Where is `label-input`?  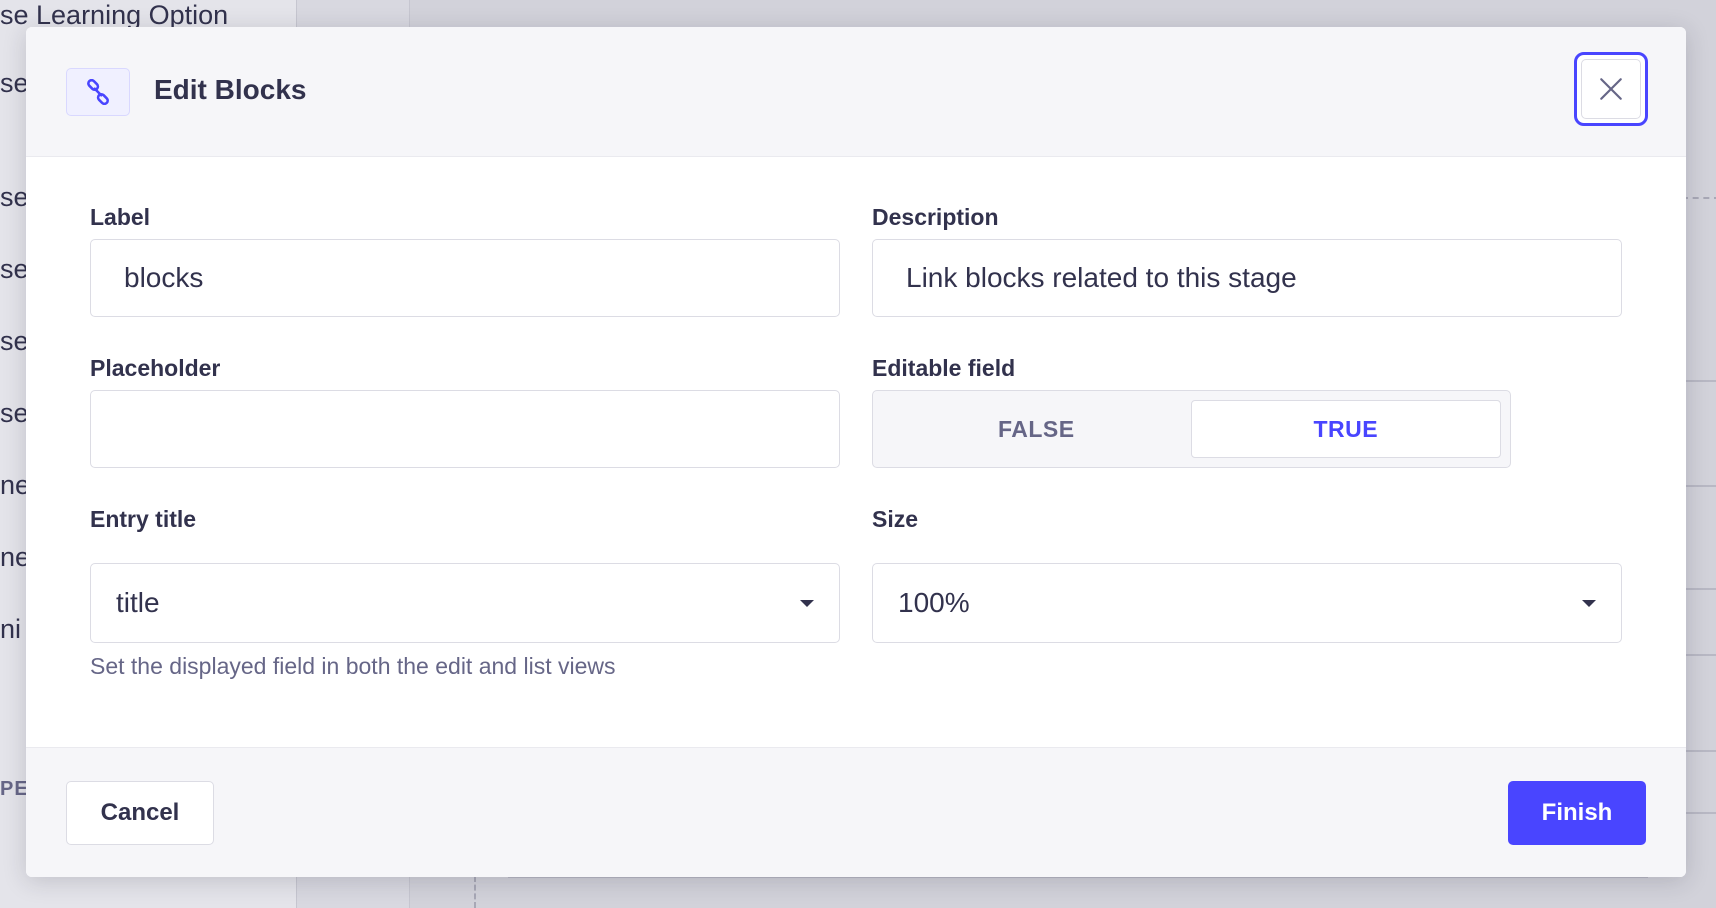
label-input is located at coordinates (465, 278).